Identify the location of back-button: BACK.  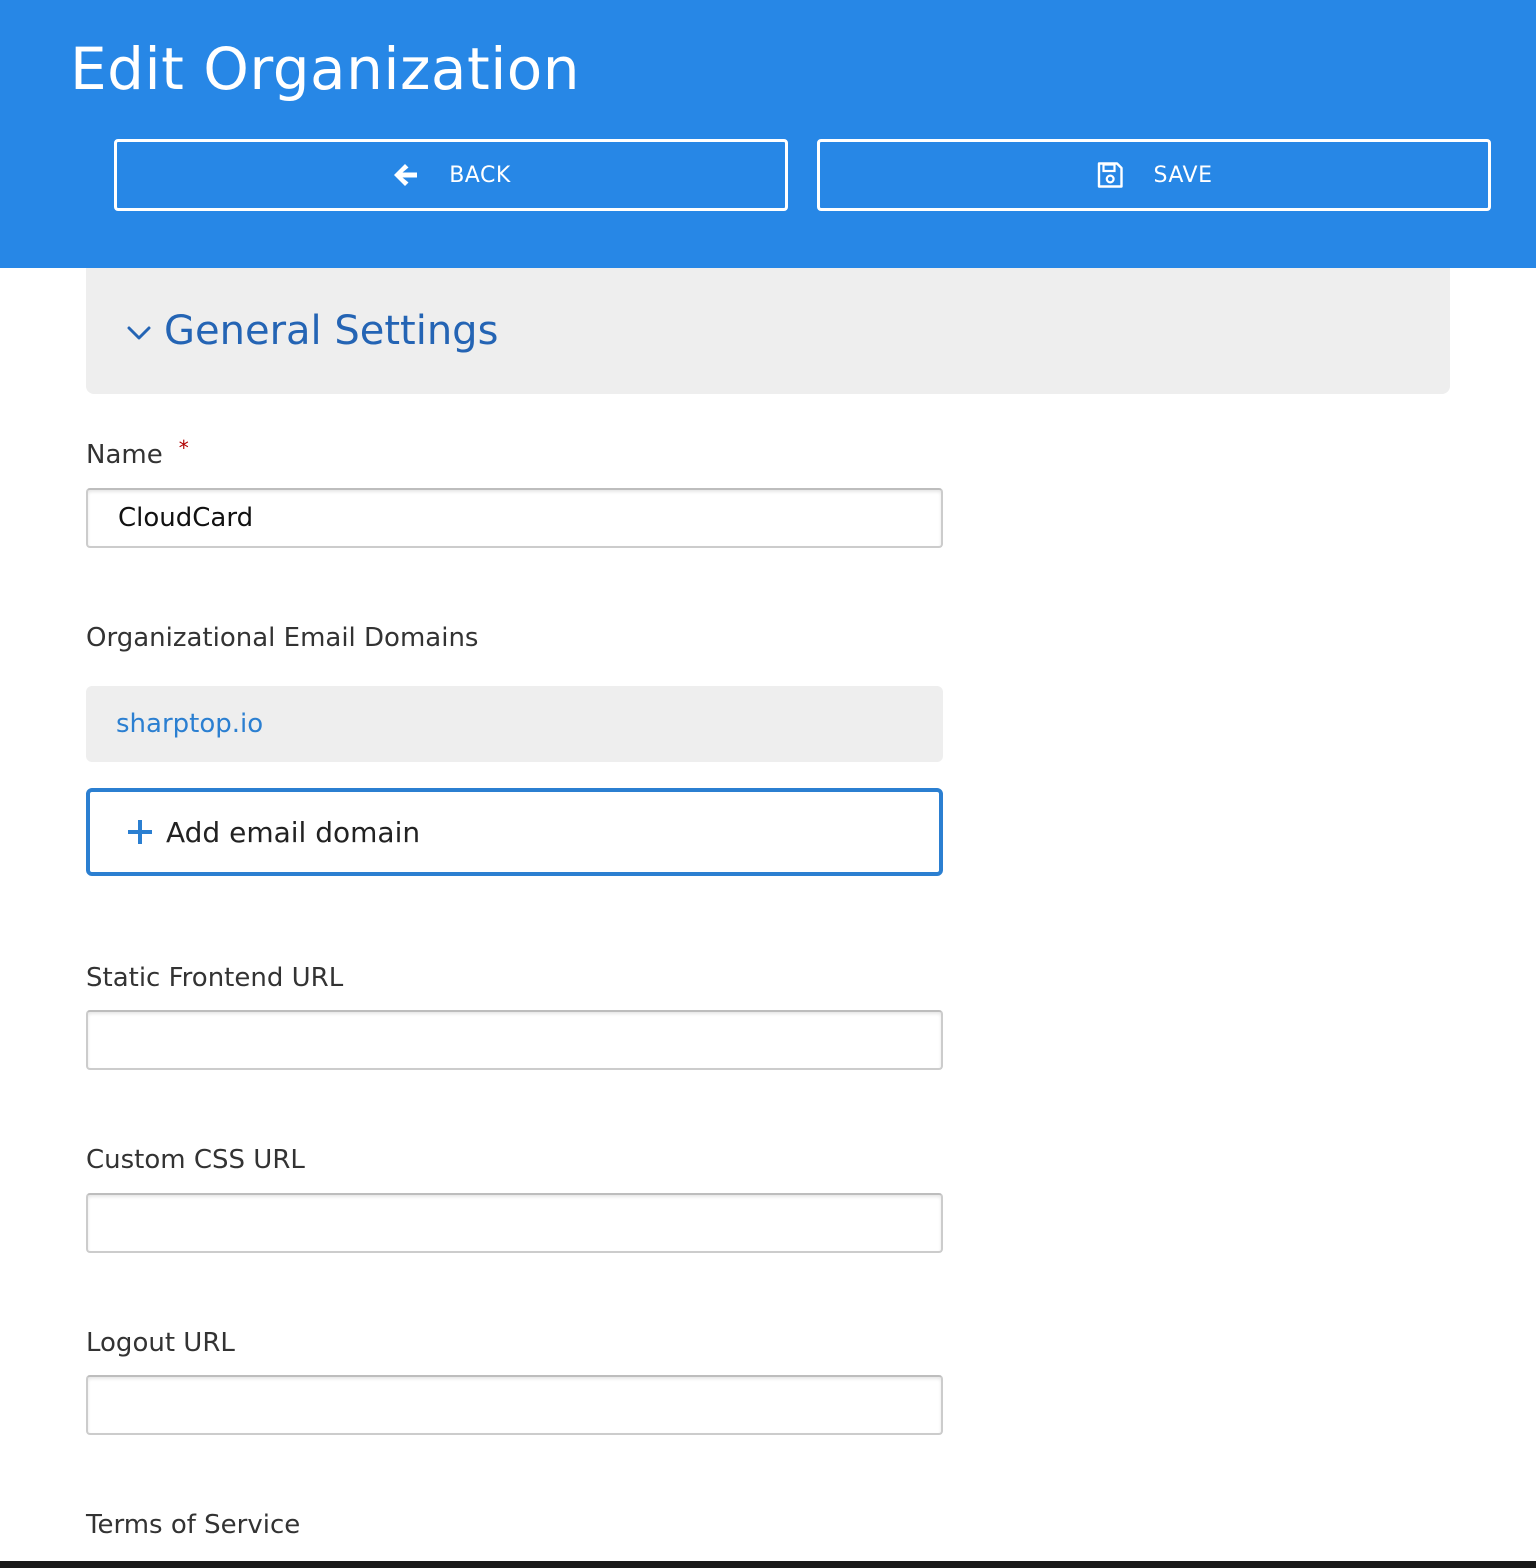
(451, 175).